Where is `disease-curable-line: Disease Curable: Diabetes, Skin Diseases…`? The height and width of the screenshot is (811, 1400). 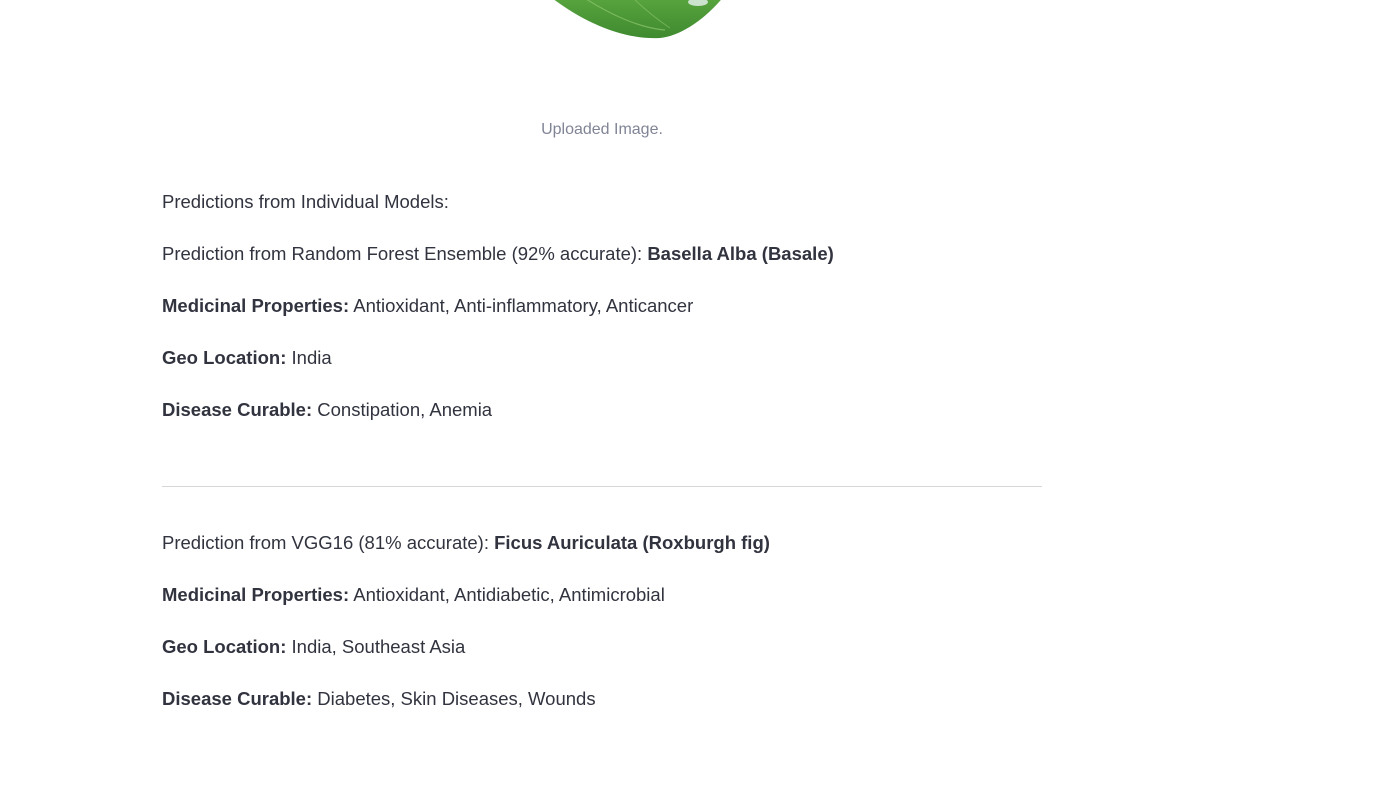 disease-curable-line: Disease Curable: Diabetes, Skin Diseases… is located at coordinates (379, 699).